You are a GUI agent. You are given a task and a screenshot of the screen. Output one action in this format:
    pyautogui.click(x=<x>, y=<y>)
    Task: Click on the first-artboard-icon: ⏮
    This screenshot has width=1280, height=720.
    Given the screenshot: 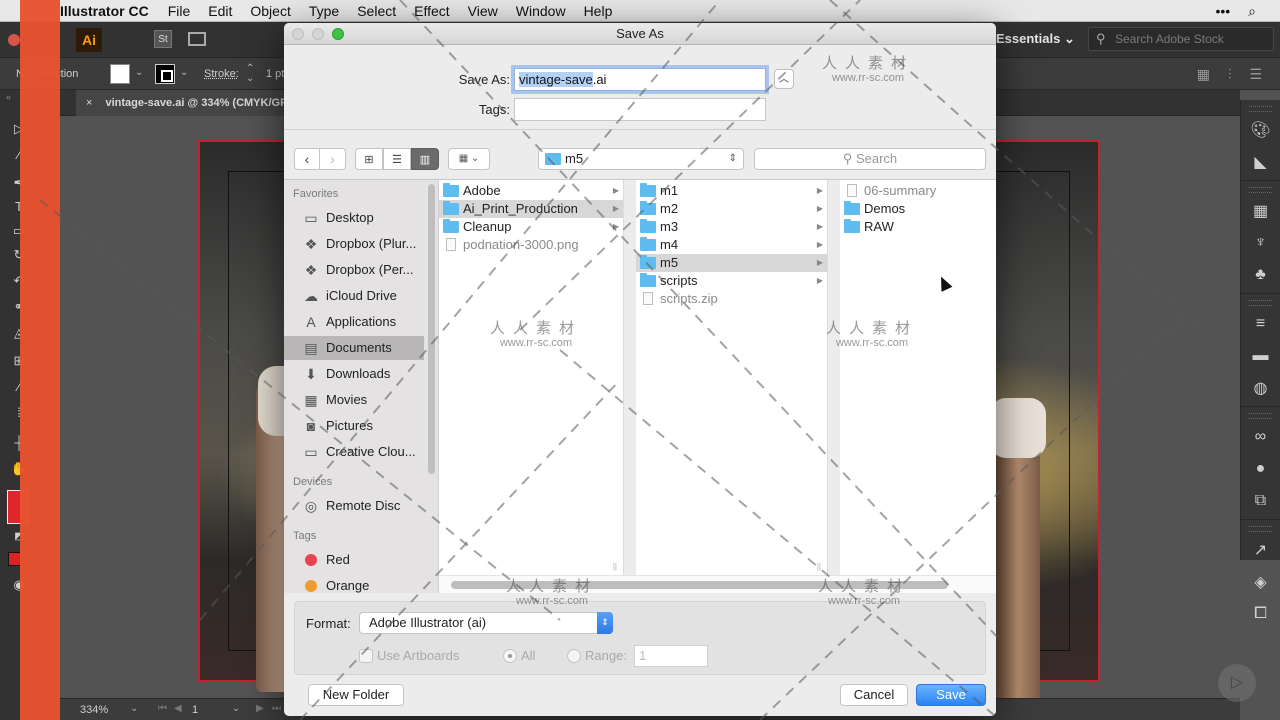 What is the action you would take?
    pyautogui.click(x=162, y=708)
    